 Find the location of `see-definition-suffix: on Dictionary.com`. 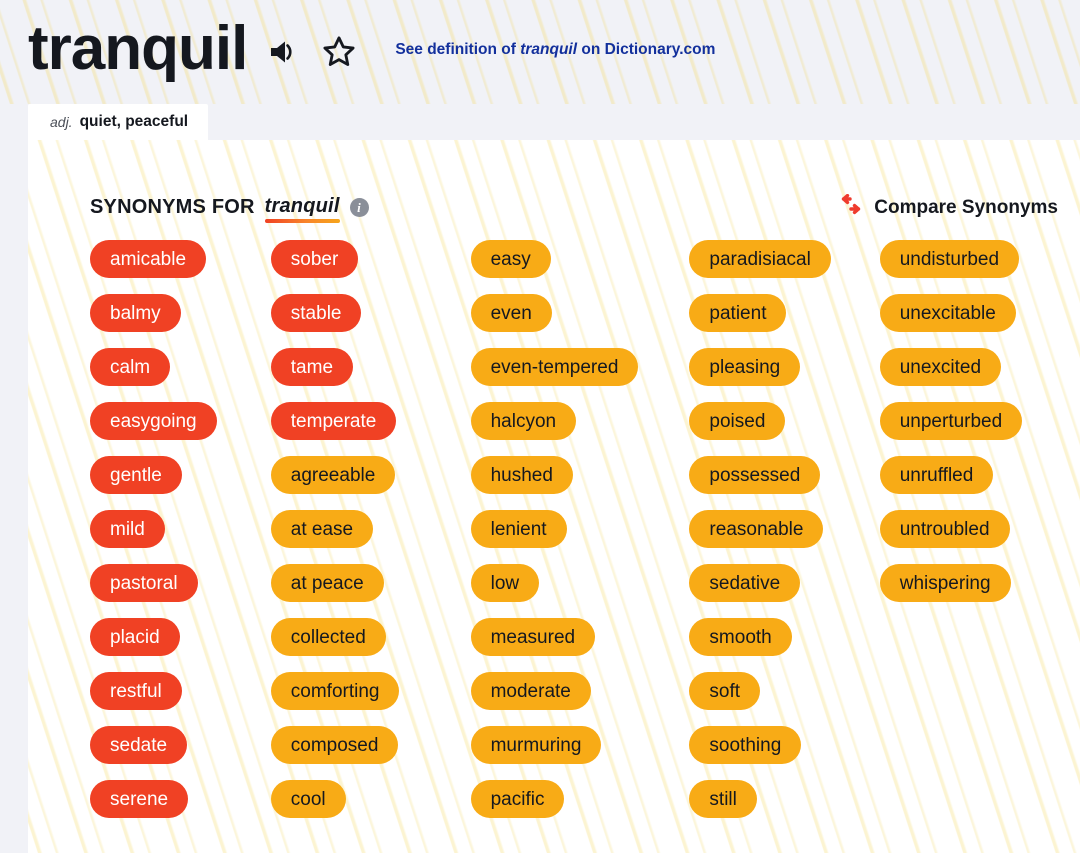

see-definition-suffix: on Dictionary.com is located at coordinates (646, 49).